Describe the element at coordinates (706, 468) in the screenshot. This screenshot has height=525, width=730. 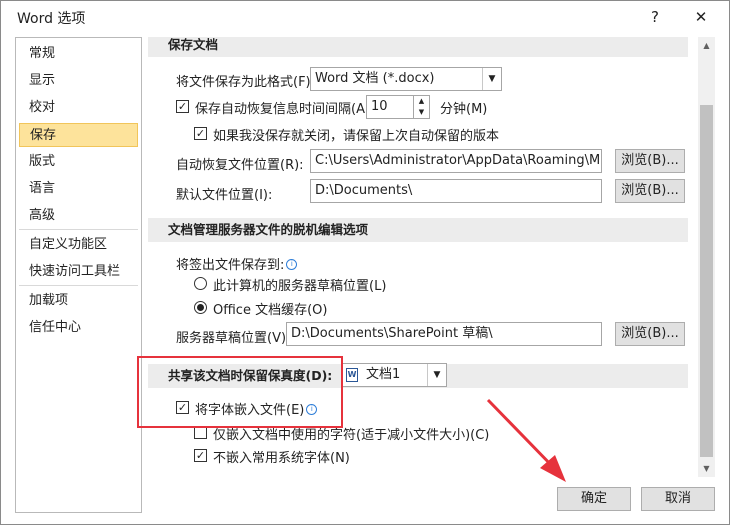
I see `scroll-down-icon: ▼` at that location.